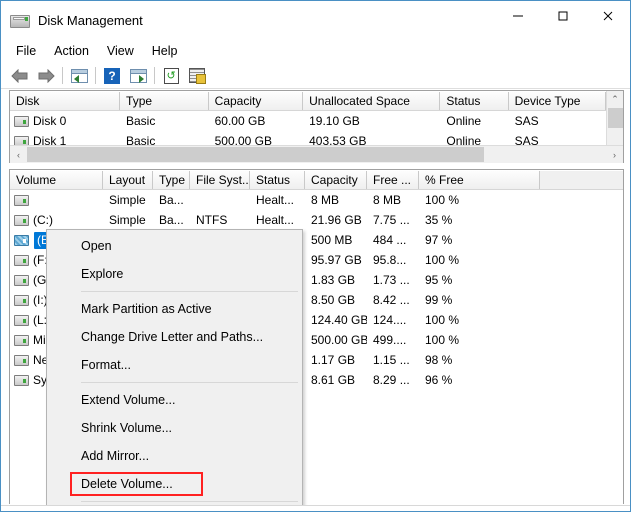 This screenshot has width=631, height=512. I want to click on volume-name-cell: (C:), so click(56, 220).